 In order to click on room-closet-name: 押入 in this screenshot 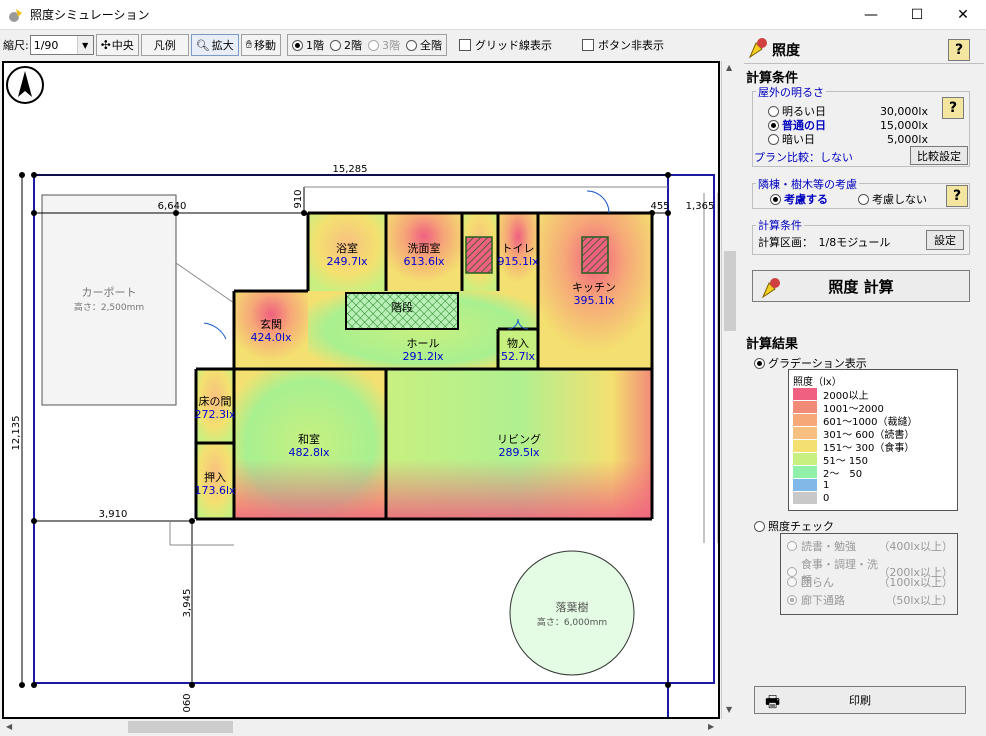, I will do `click(215, 477)`.